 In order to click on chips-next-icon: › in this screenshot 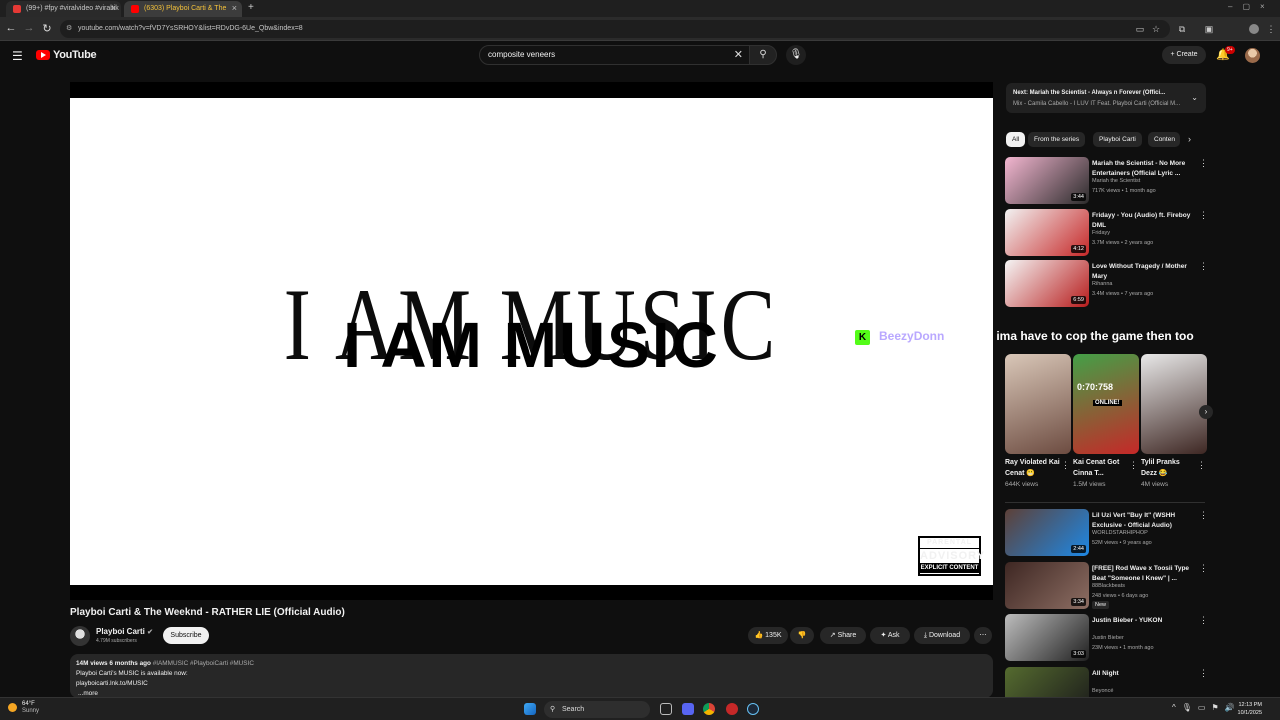, I will do `click(1189, 139)`.